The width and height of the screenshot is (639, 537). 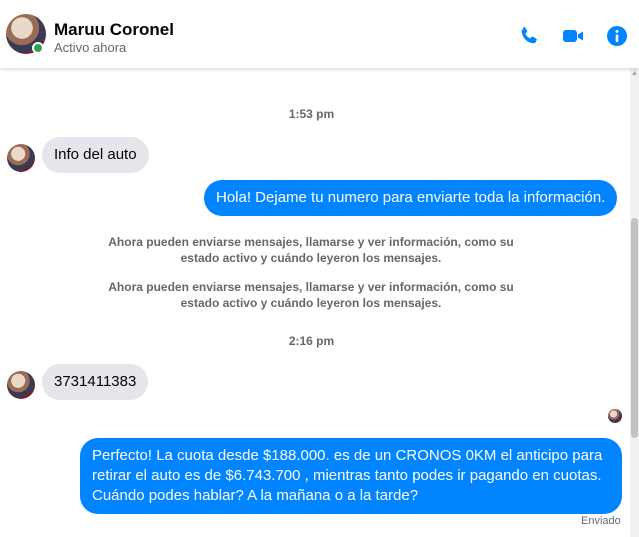 I want to click on contact-name: Maruu Coronel, so click(x=114, y=30).